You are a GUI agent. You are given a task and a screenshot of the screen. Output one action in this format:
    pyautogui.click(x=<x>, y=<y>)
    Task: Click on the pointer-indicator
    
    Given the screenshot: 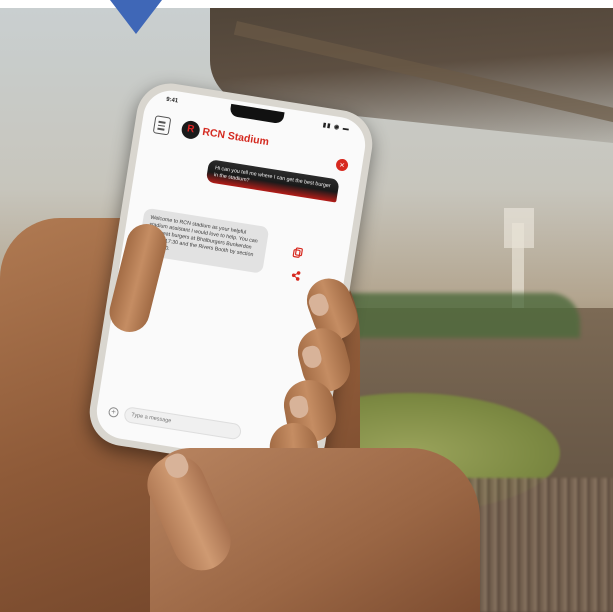 What is the action you would take?
    pyautogui.click(x=136, y=17)
    